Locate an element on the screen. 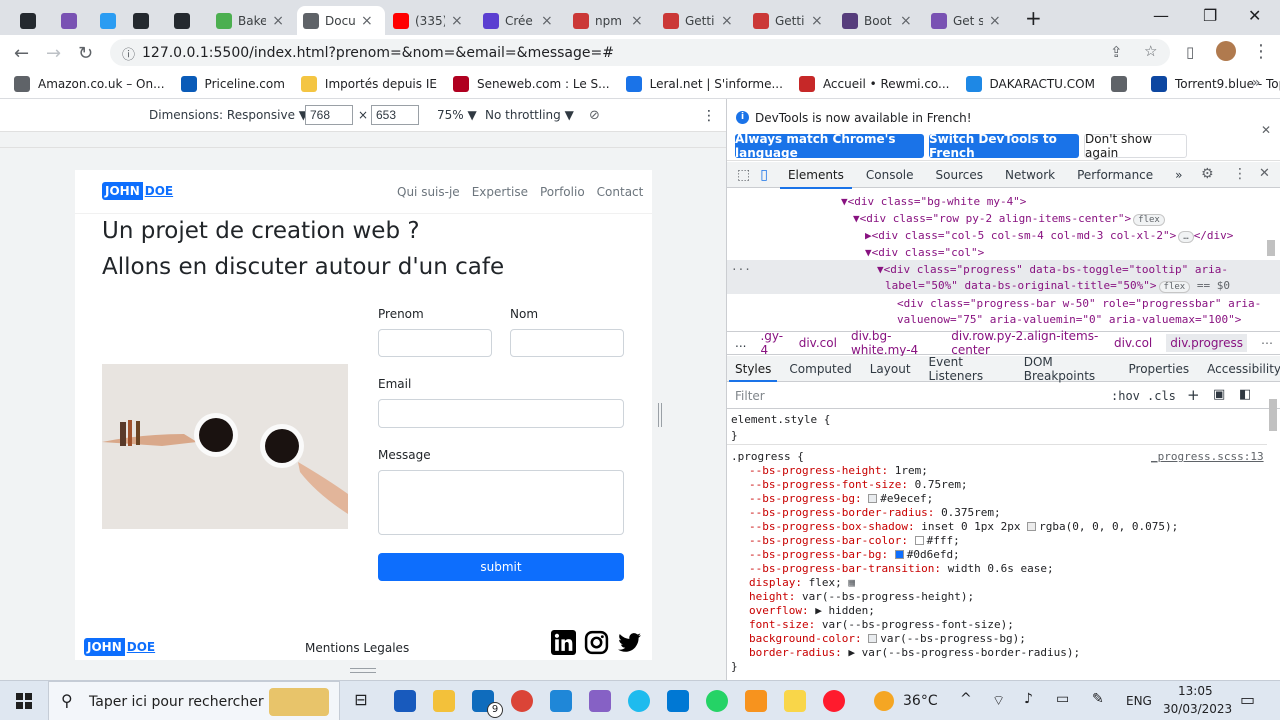  menu-kebab-icon: ⋮ is located at coordinates (1261, 51).